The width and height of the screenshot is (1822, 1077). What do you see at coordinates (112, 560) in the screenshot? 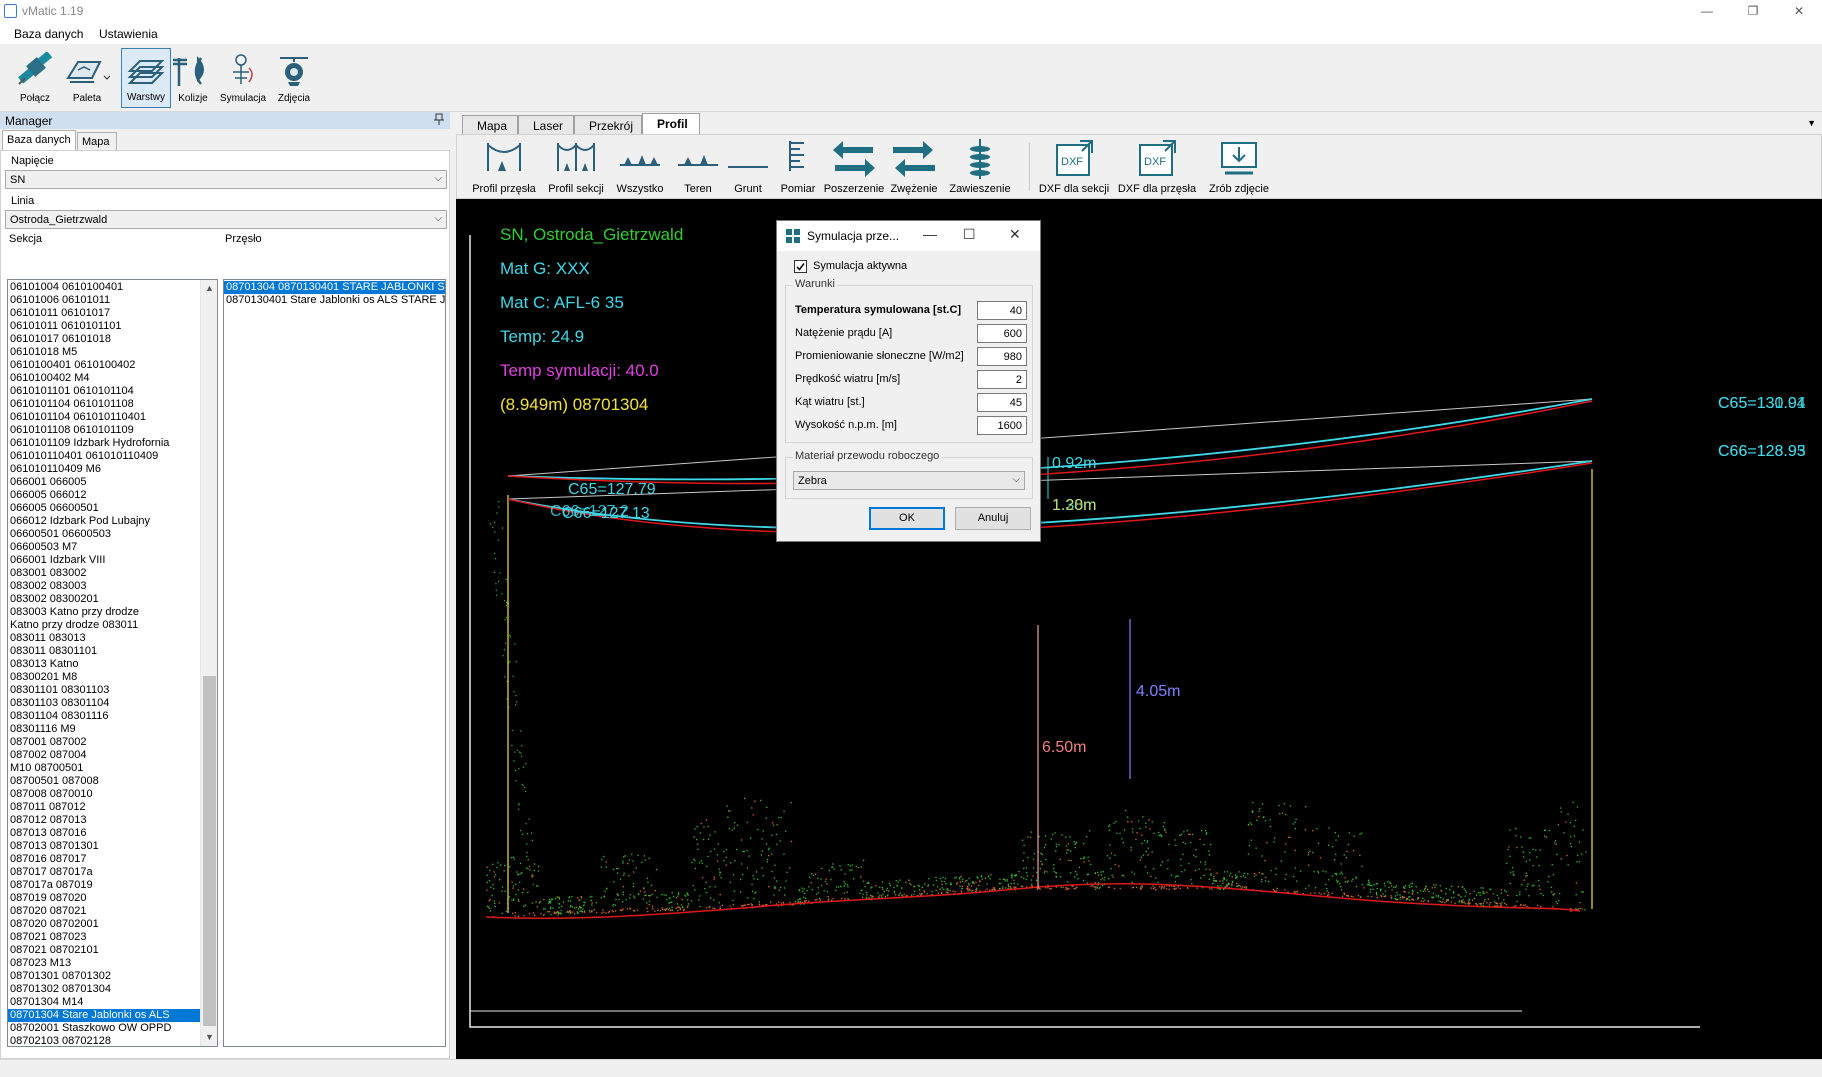
I see `sekcja-item: 066001 Idzbark VIII` at bounding box center [112, 560].